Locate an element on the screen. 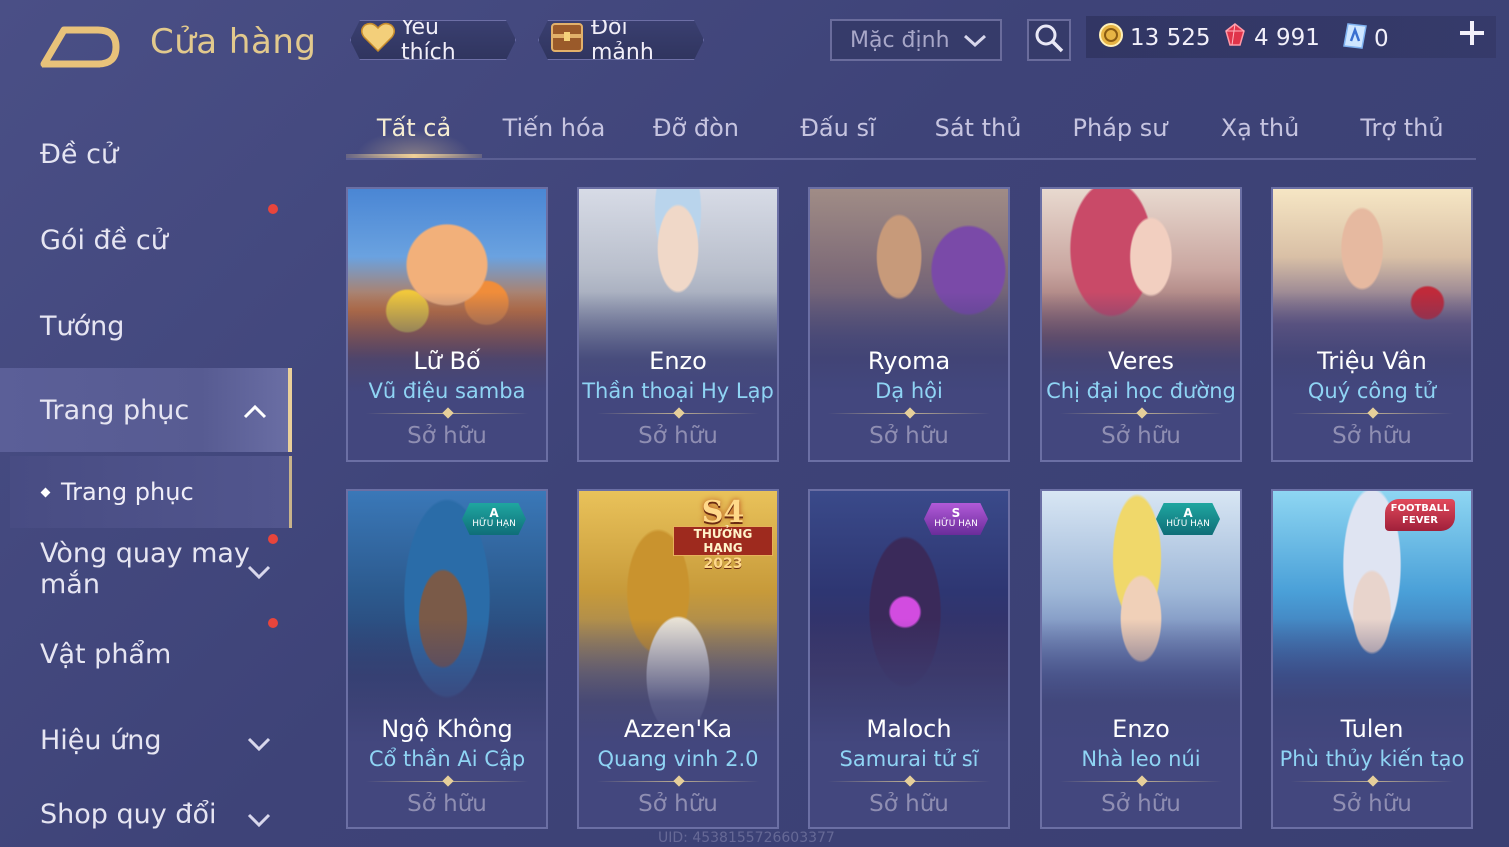 The image size is (1509, 847). skin-name: Nhà leo núi is located at coordinates (1141, 759).